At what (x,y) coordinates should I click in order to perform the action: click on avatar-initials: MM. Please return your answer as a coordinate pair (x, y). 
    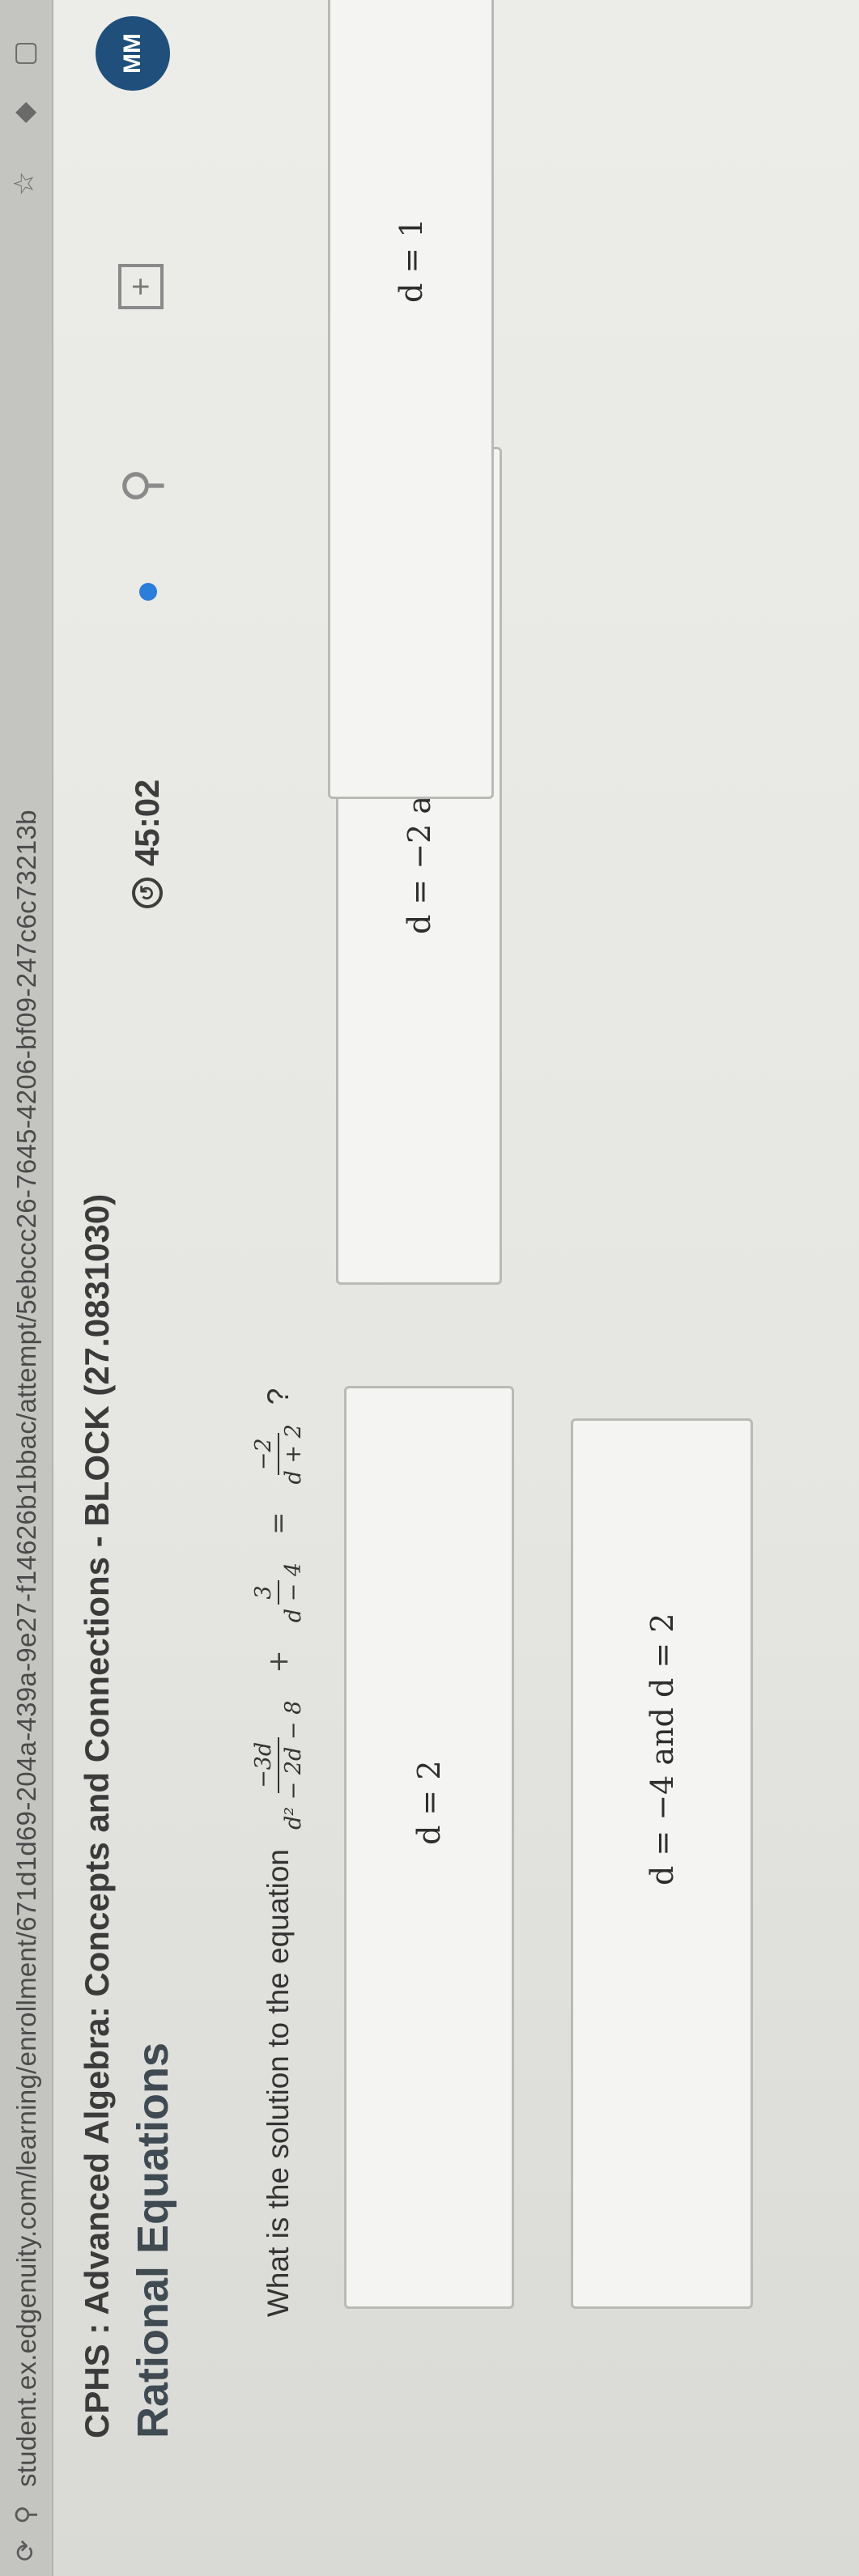
    Looking at the image, I should click on (132, 54).